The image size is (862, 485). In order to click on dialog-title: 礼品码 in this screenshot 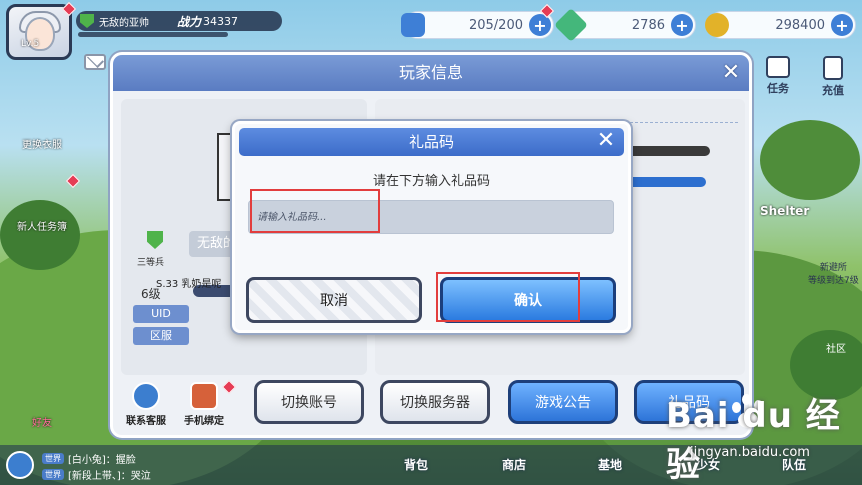, I will do `click(431, 142)`.